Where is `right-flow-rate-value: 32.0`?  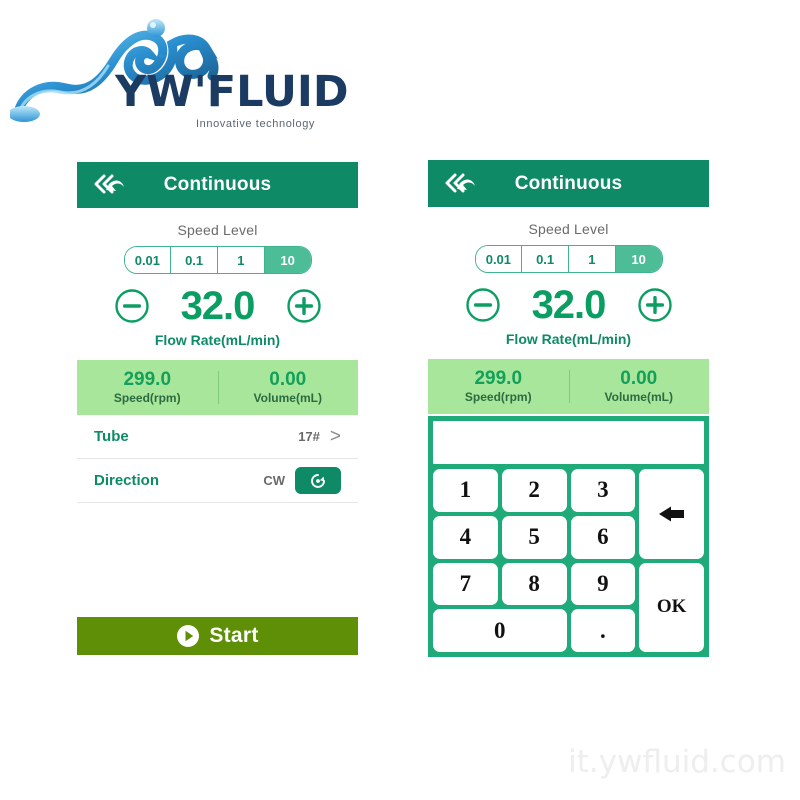 right-flow-rate-value: 32.0 is located at coordinates (569, 305).